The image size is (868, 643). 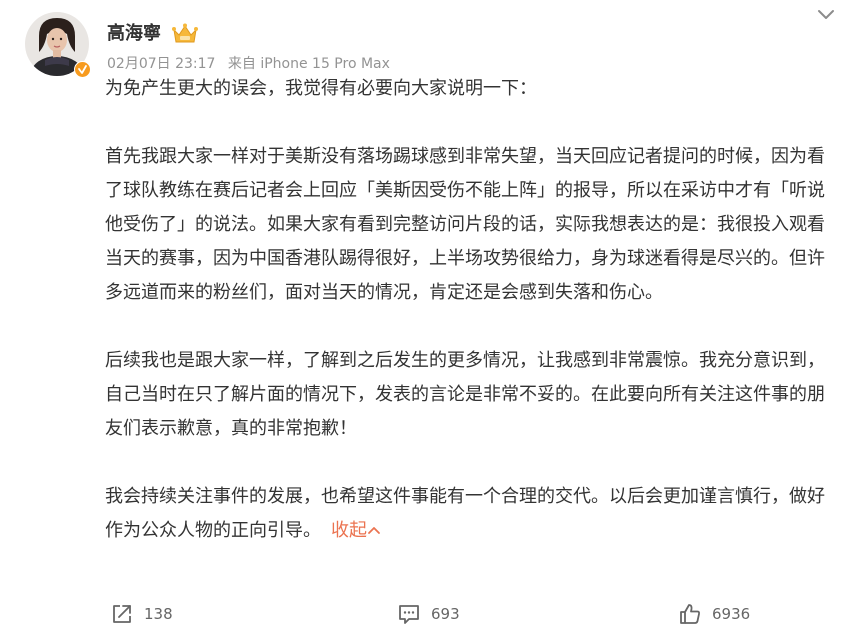 What do you see at coordinates (141, 614) in the screenshot?
I see `repost-button: 138` at bounding box center [141, 614].